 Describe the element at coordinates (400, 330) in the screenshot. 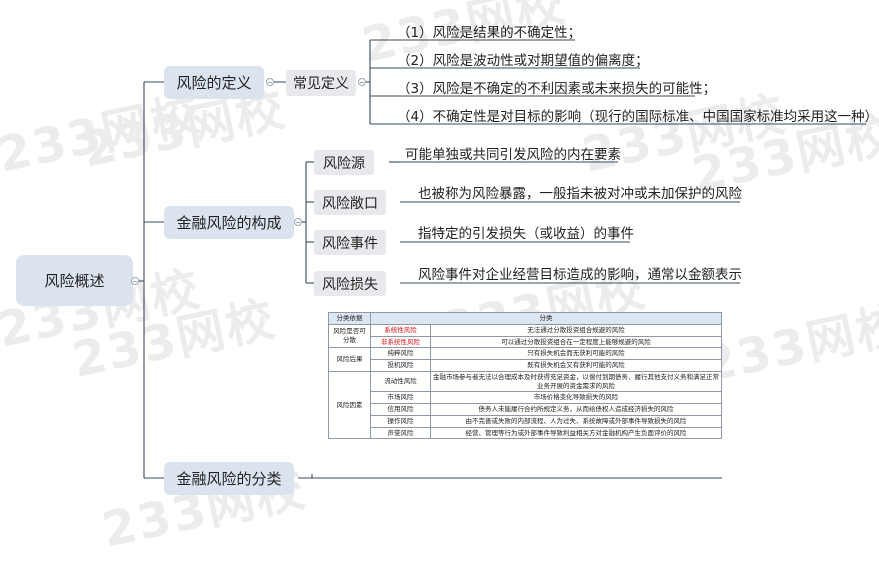

I see `risk-type: 系统性风险` at that location.